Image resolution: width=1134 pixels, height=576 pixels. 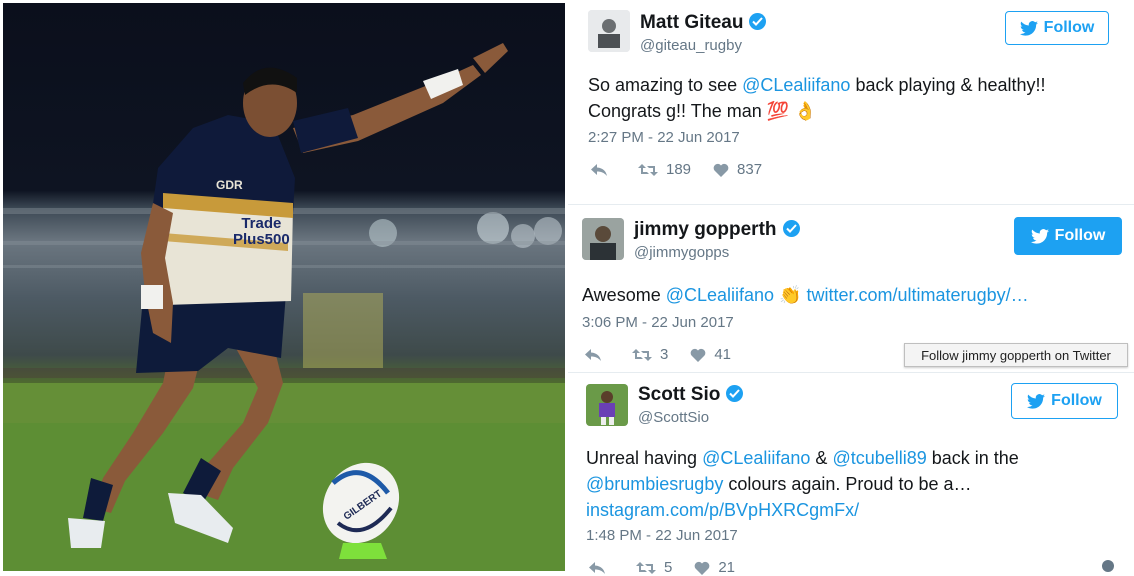 I want to click on jersey-sponsor: Trade Plus500, so click(x=261, y=232).